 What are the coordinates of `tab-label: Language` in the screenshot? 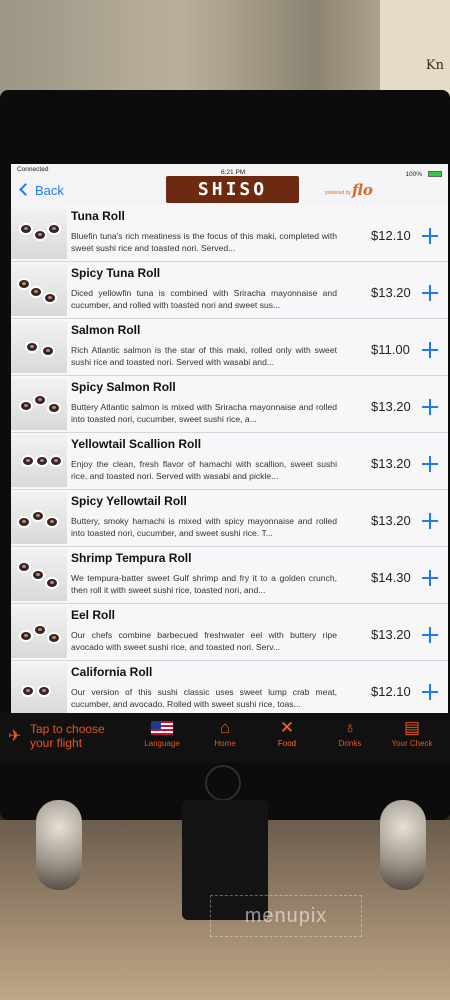 It's located at (162, 743).